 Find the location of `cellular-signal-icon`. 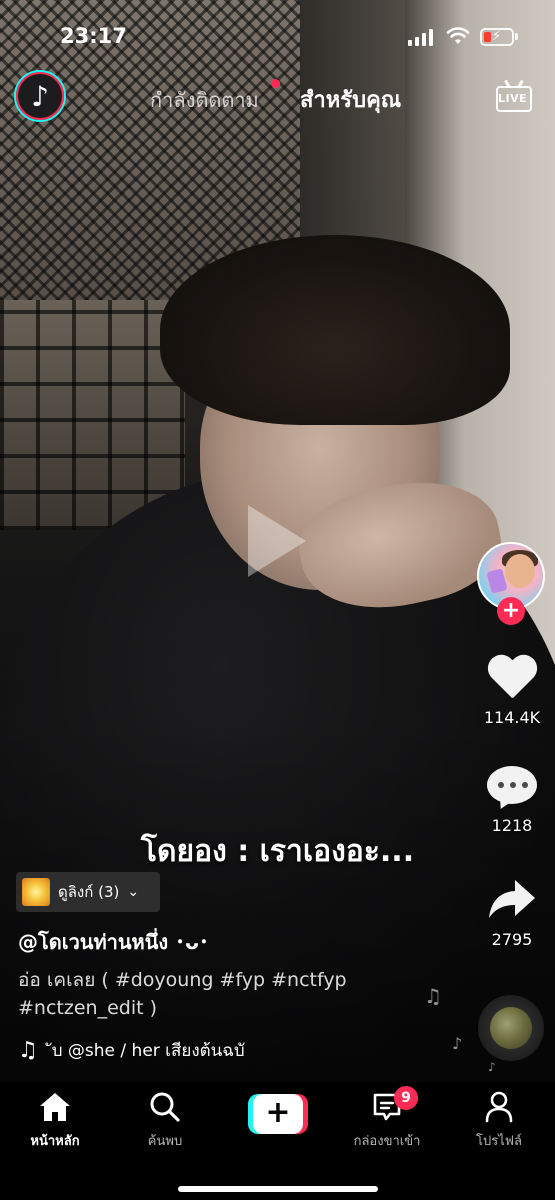

cellular-signal-icon is located at coordinates (420, 37).